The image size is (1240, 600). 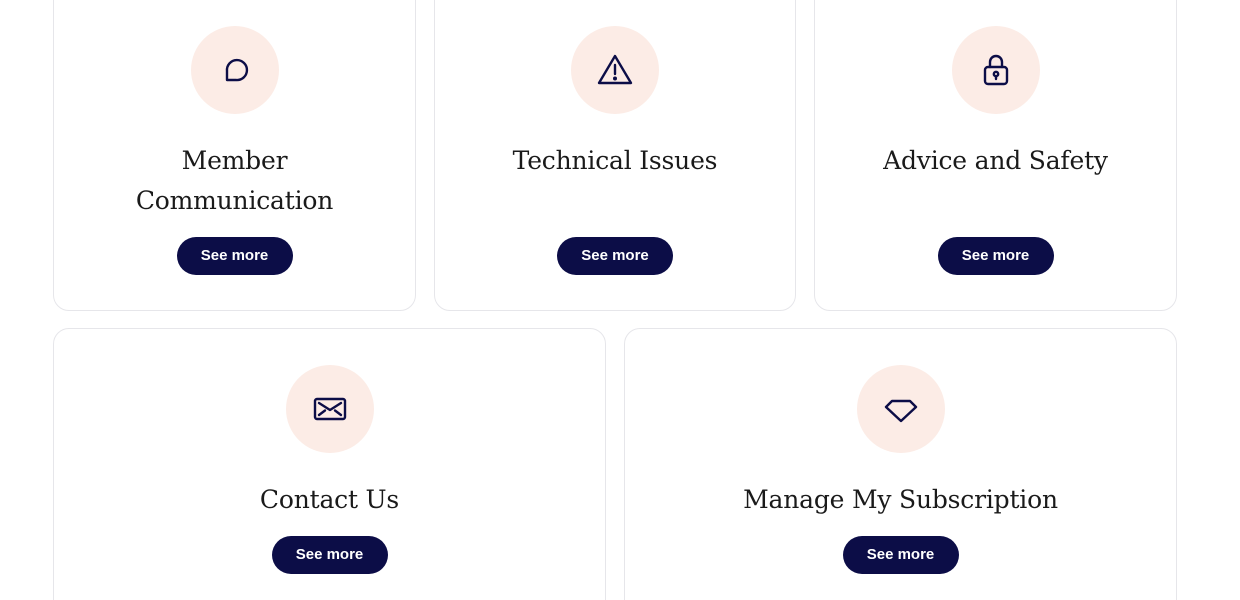 What do you see at coordinates (615, 160) in the screenshot?
I see `card-title: Technical Issues` at bounding box center [615, 160].